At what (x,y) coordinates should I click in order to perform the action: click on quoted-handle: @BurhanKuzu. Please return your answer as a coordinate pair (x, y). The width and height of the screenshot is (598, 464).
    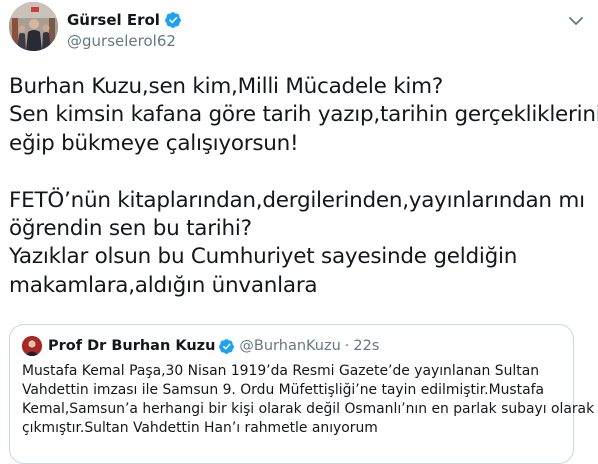
    Looking at the image, I should click on (289, 346).